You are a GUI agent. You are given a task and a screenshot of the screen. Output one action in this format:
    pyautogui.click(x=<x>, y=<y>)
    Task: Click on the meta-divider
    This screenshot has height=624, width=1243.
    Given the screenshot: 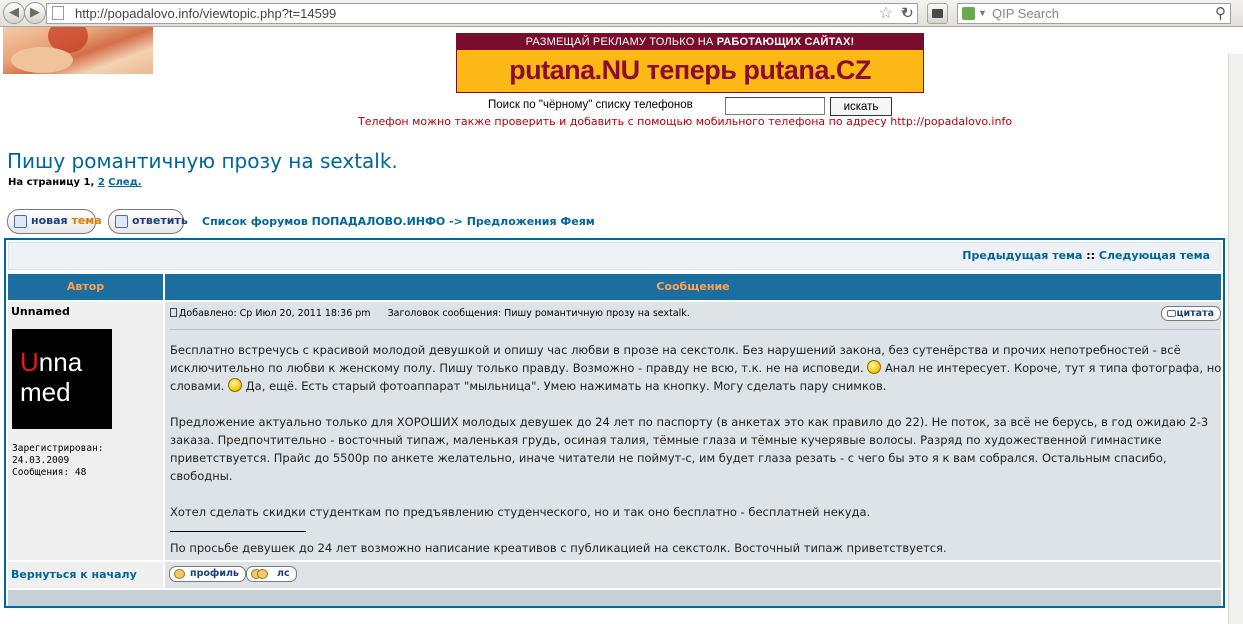 What is the action you would take?
    pyautogui.click(x=695, y=329)
    